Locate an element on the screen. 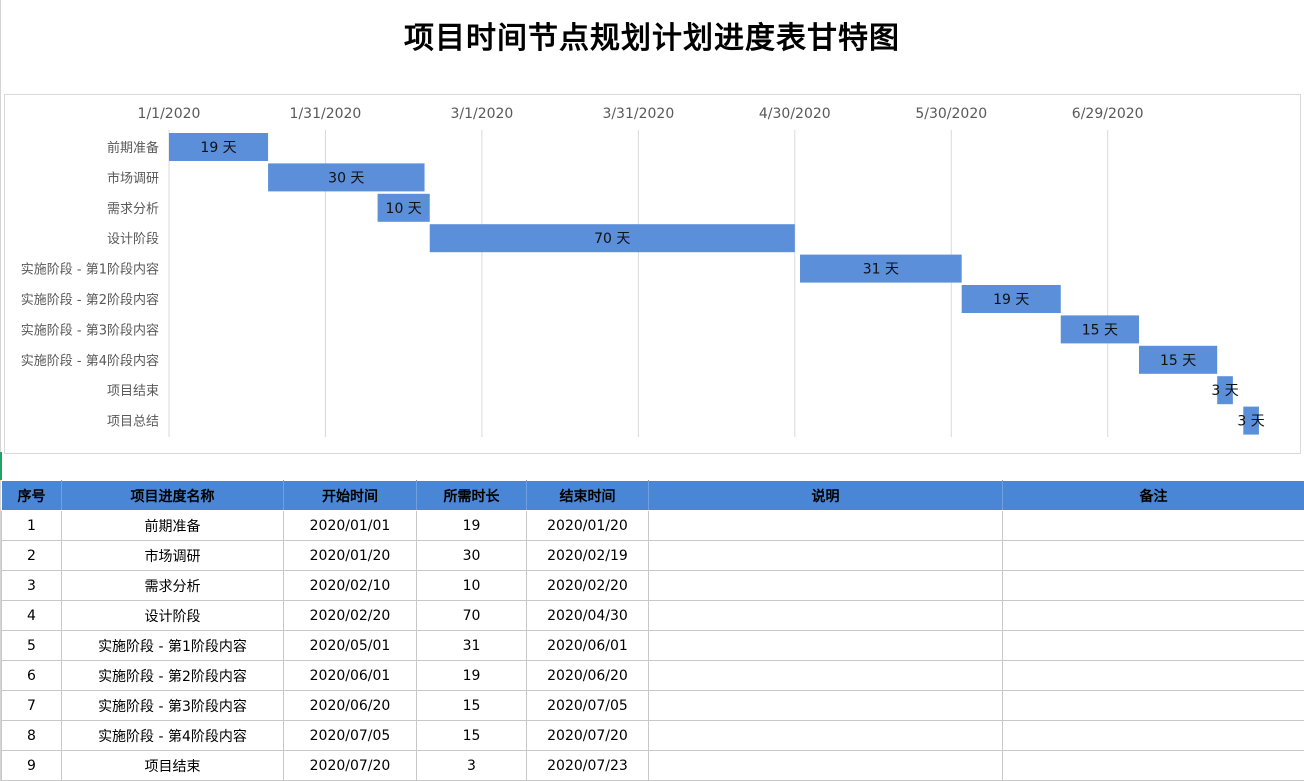  cell-index: 8 is located at coordinates (31, 735).